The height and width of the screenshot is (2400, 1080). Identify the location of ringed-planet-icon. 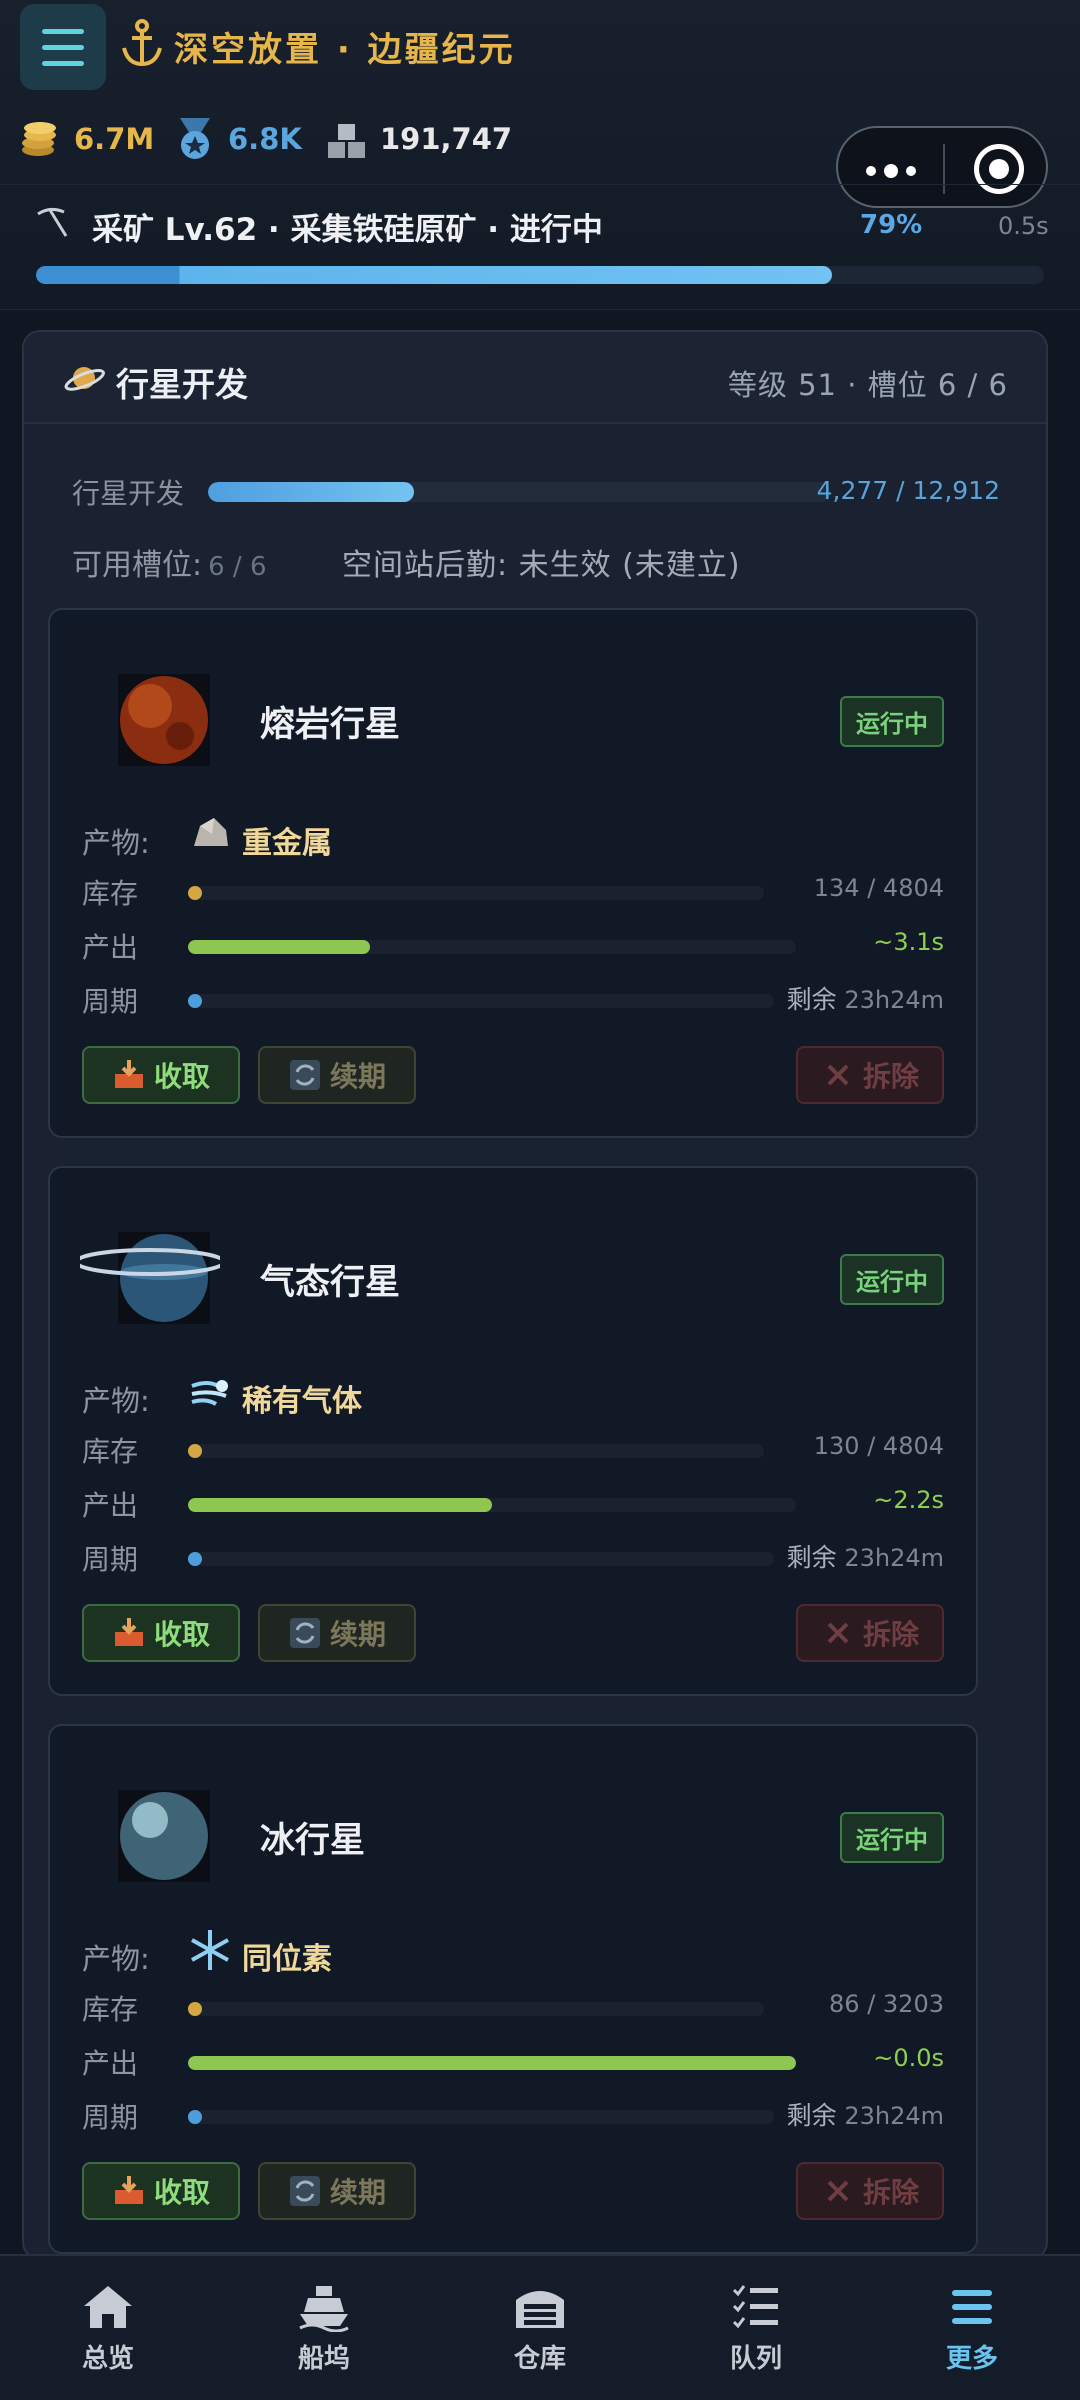
(84, 379).